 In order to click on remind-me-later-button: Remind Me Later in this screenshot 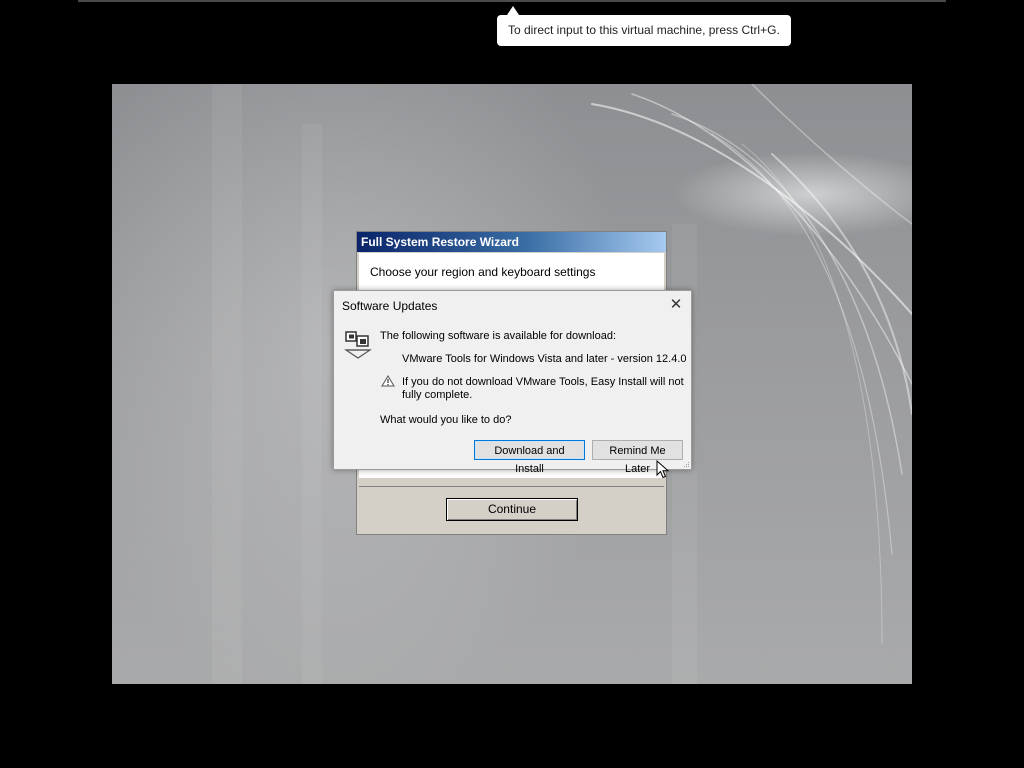, I will do `click(637, 457)`.